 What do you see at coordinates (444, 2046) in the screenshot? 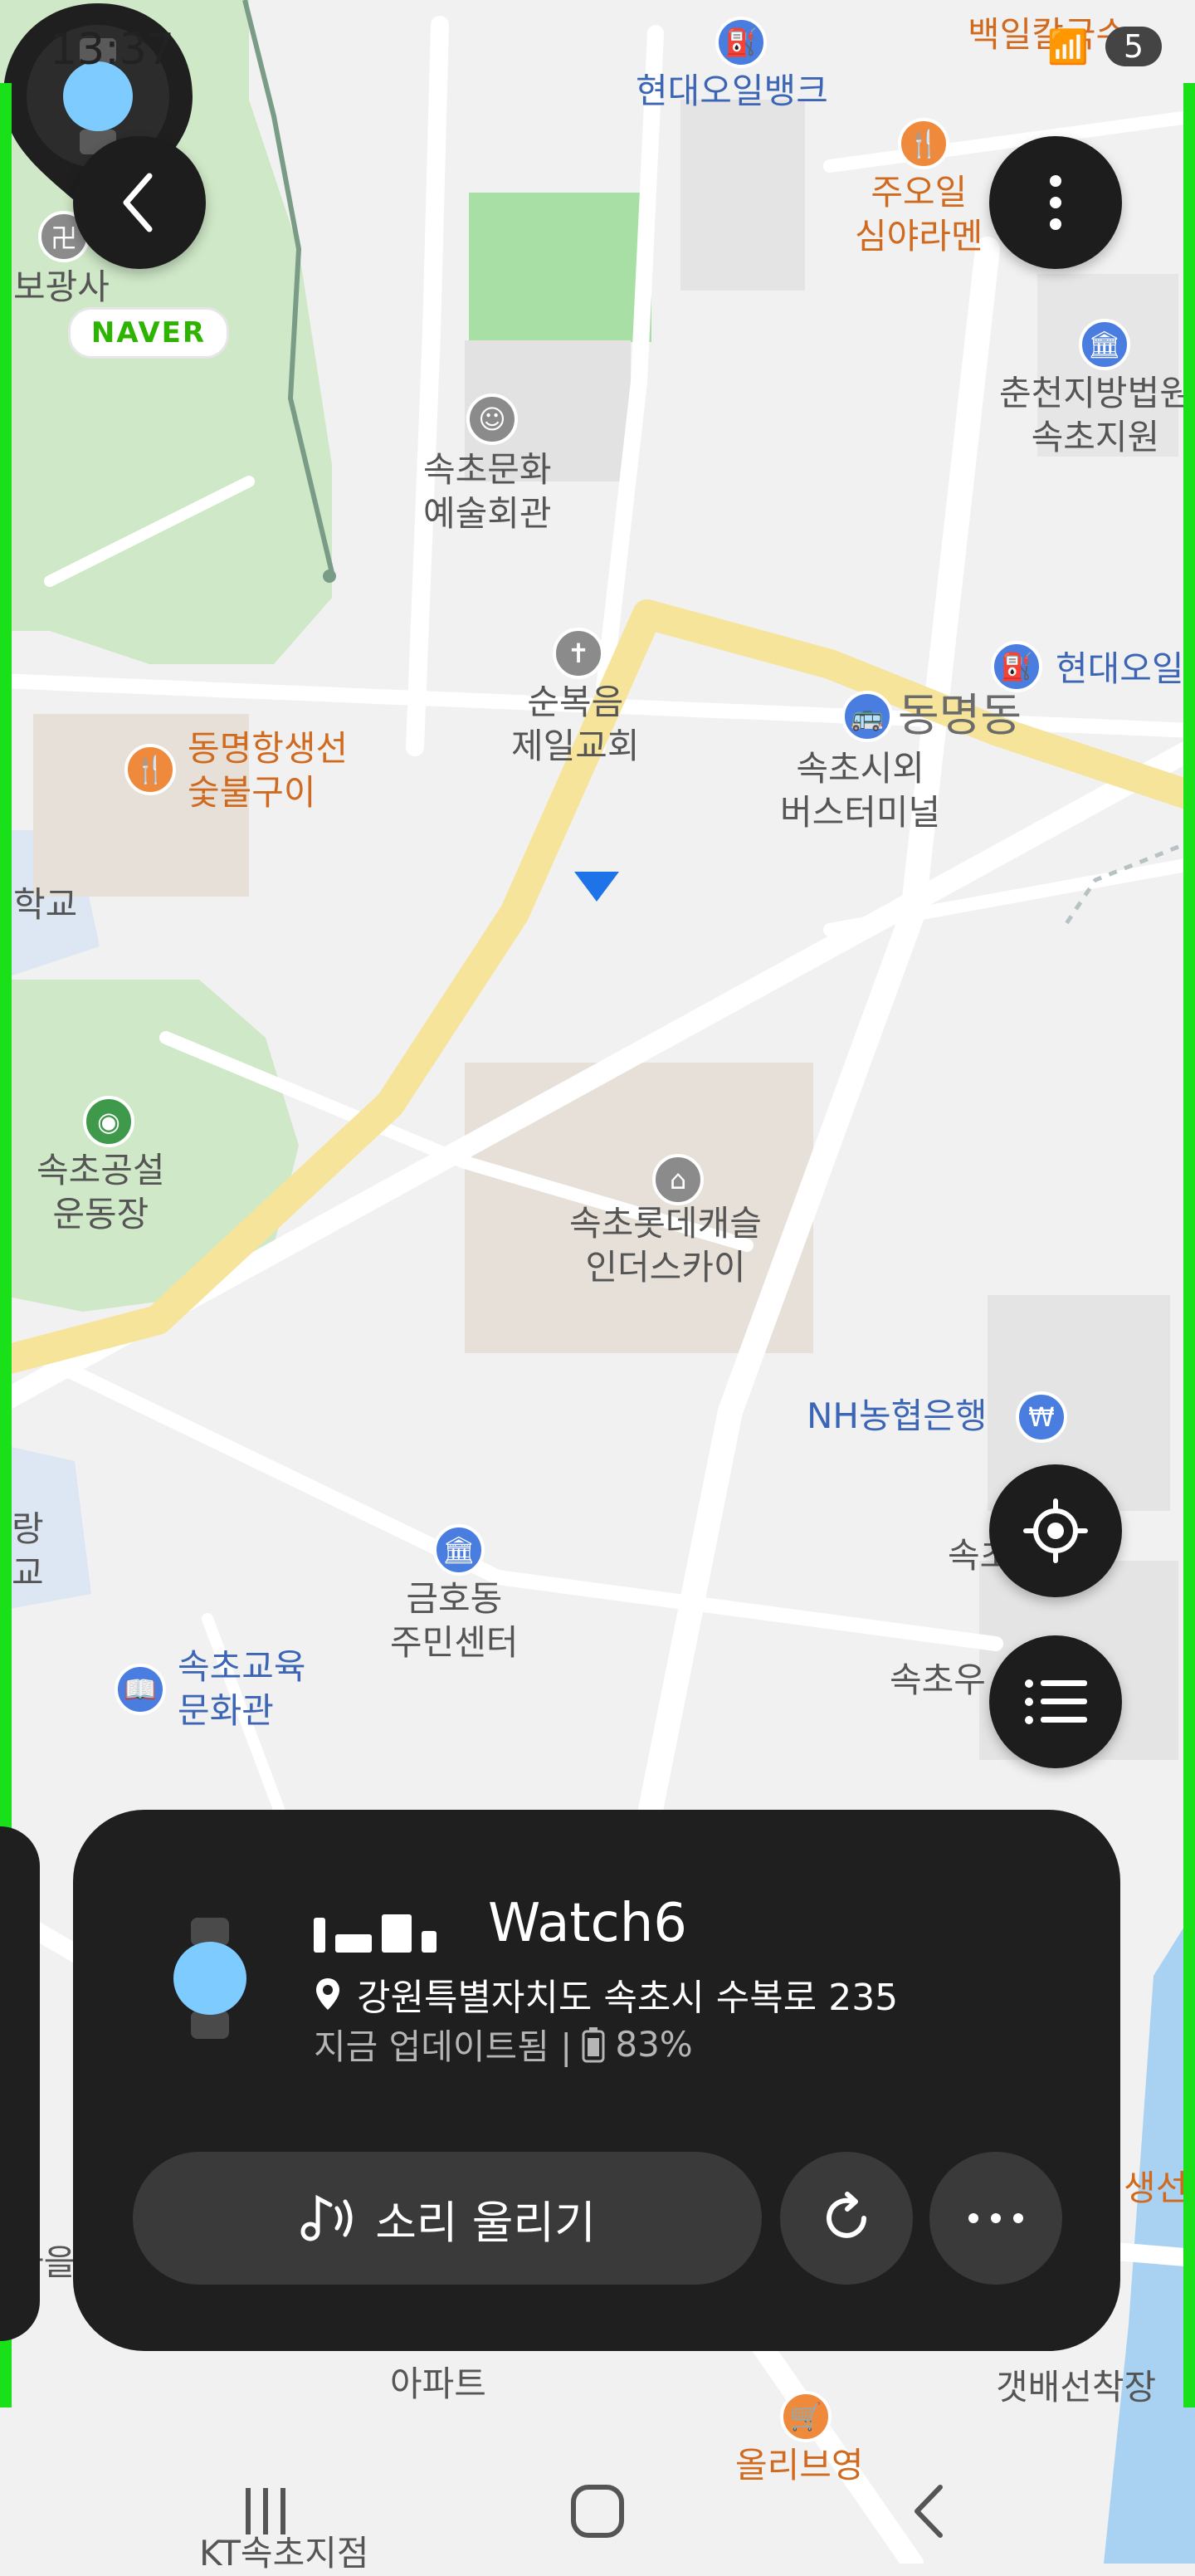
I see `update-status-text: 지금 업데이트됨 |` at bounding box center [444, 2046].